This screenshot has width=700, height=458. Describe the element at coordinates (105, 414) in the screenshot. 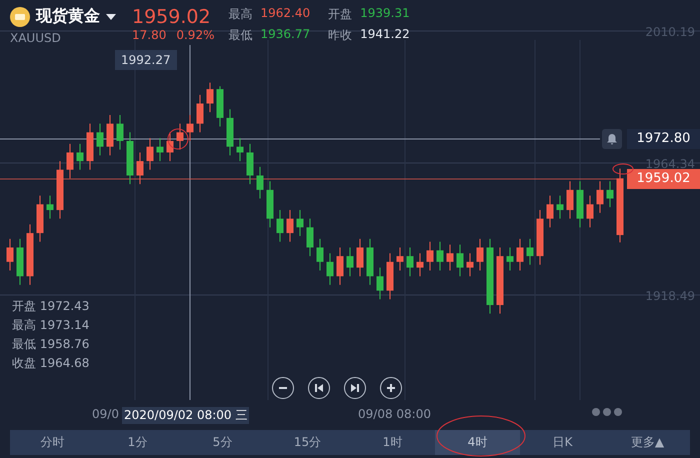

I see `time-axis-label: 09/0` at that location.